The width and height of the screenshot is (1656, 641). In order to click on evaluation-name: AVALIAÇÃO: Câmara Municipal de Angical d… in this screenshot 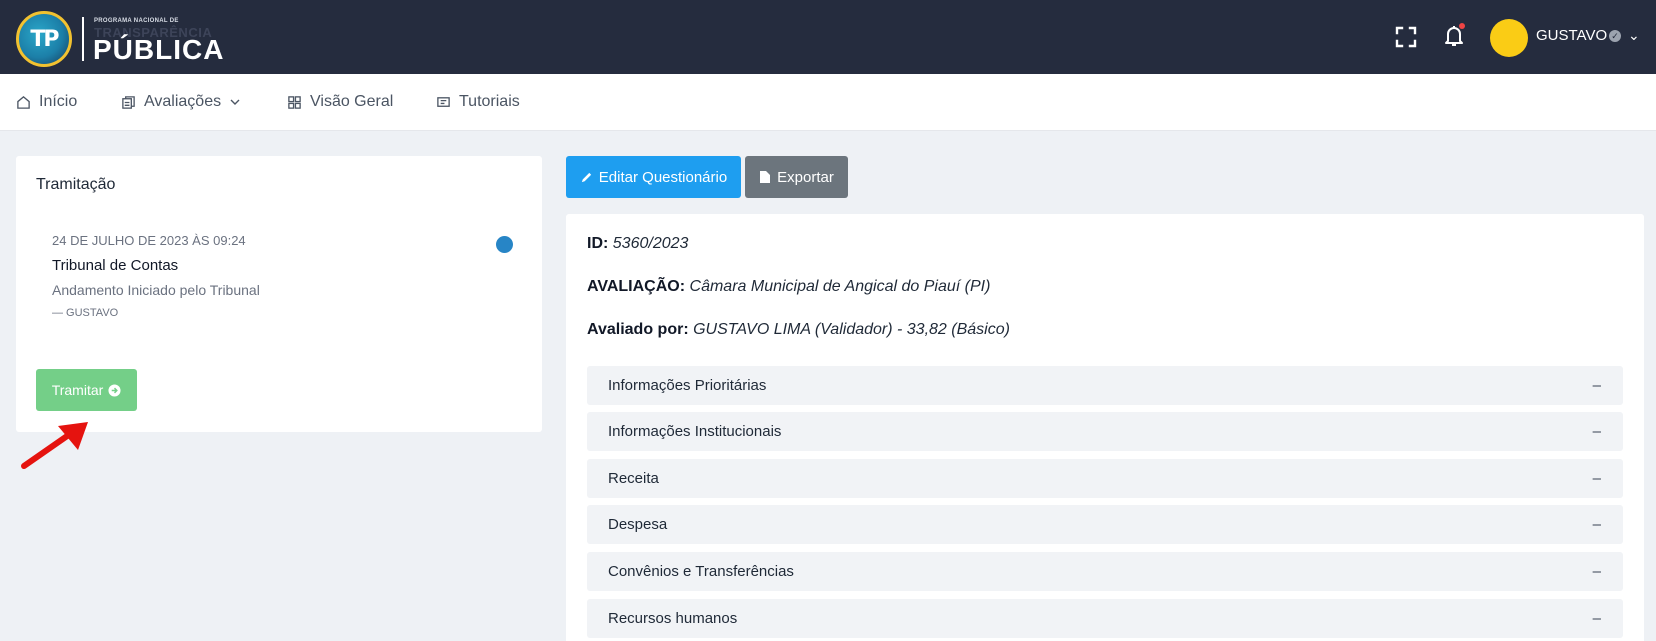, I will do `click(788, 287)`.